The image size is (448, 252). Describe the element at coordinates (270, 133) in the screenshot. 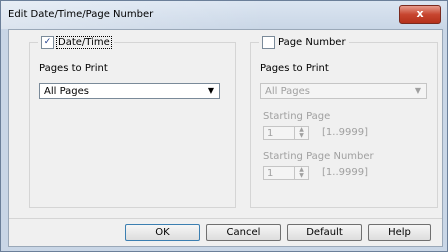

I see `starting-page-value: 1` at that location.